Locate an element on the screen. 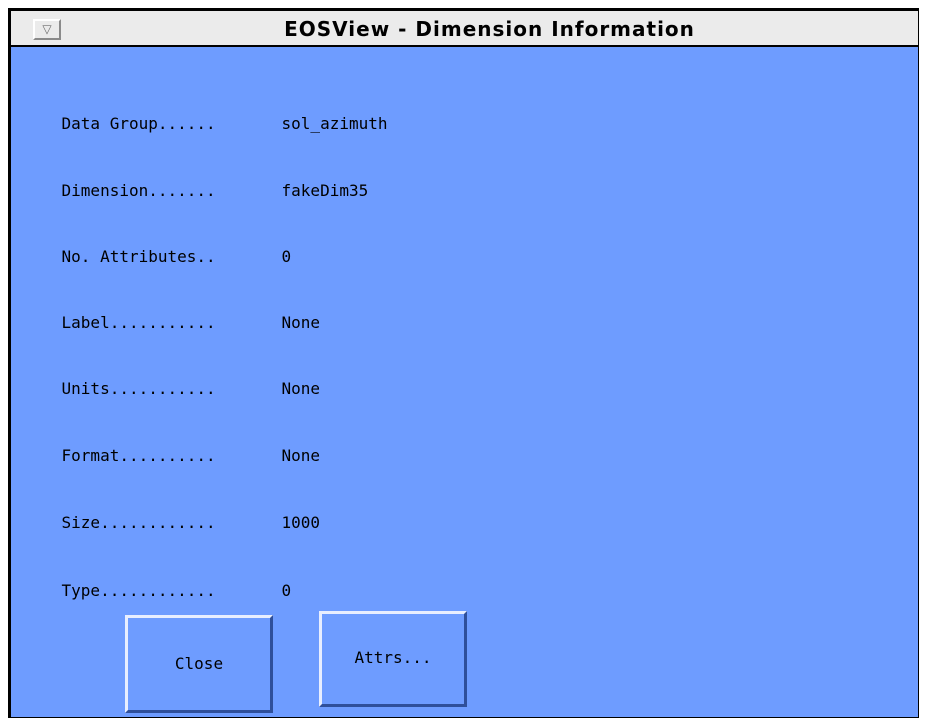 This screenshot has height=726, width=927. field-row-no-attributes: No. Attributes.. 0 is located at coordinates (157, 243).